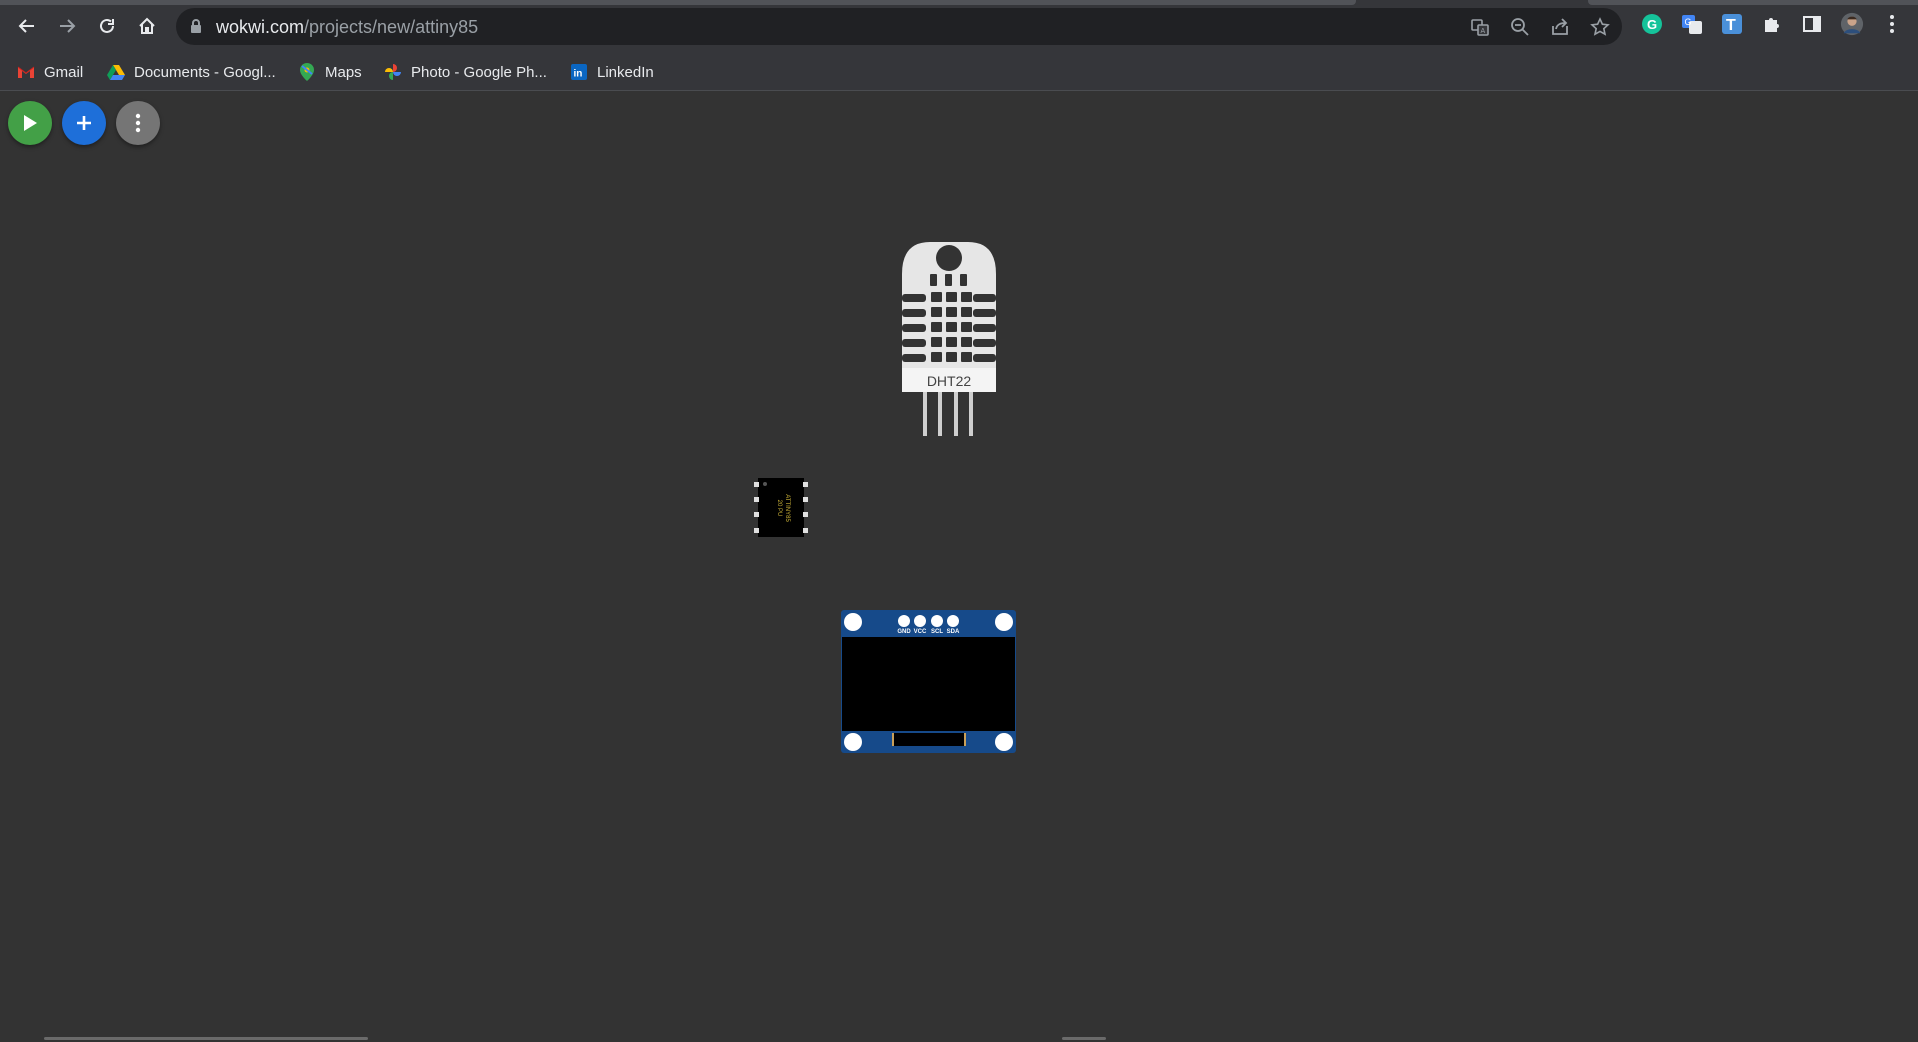 Image resolution: width=1918 pixels, height=1042 pixels. I want to click on back-icon, so click(26, 26).